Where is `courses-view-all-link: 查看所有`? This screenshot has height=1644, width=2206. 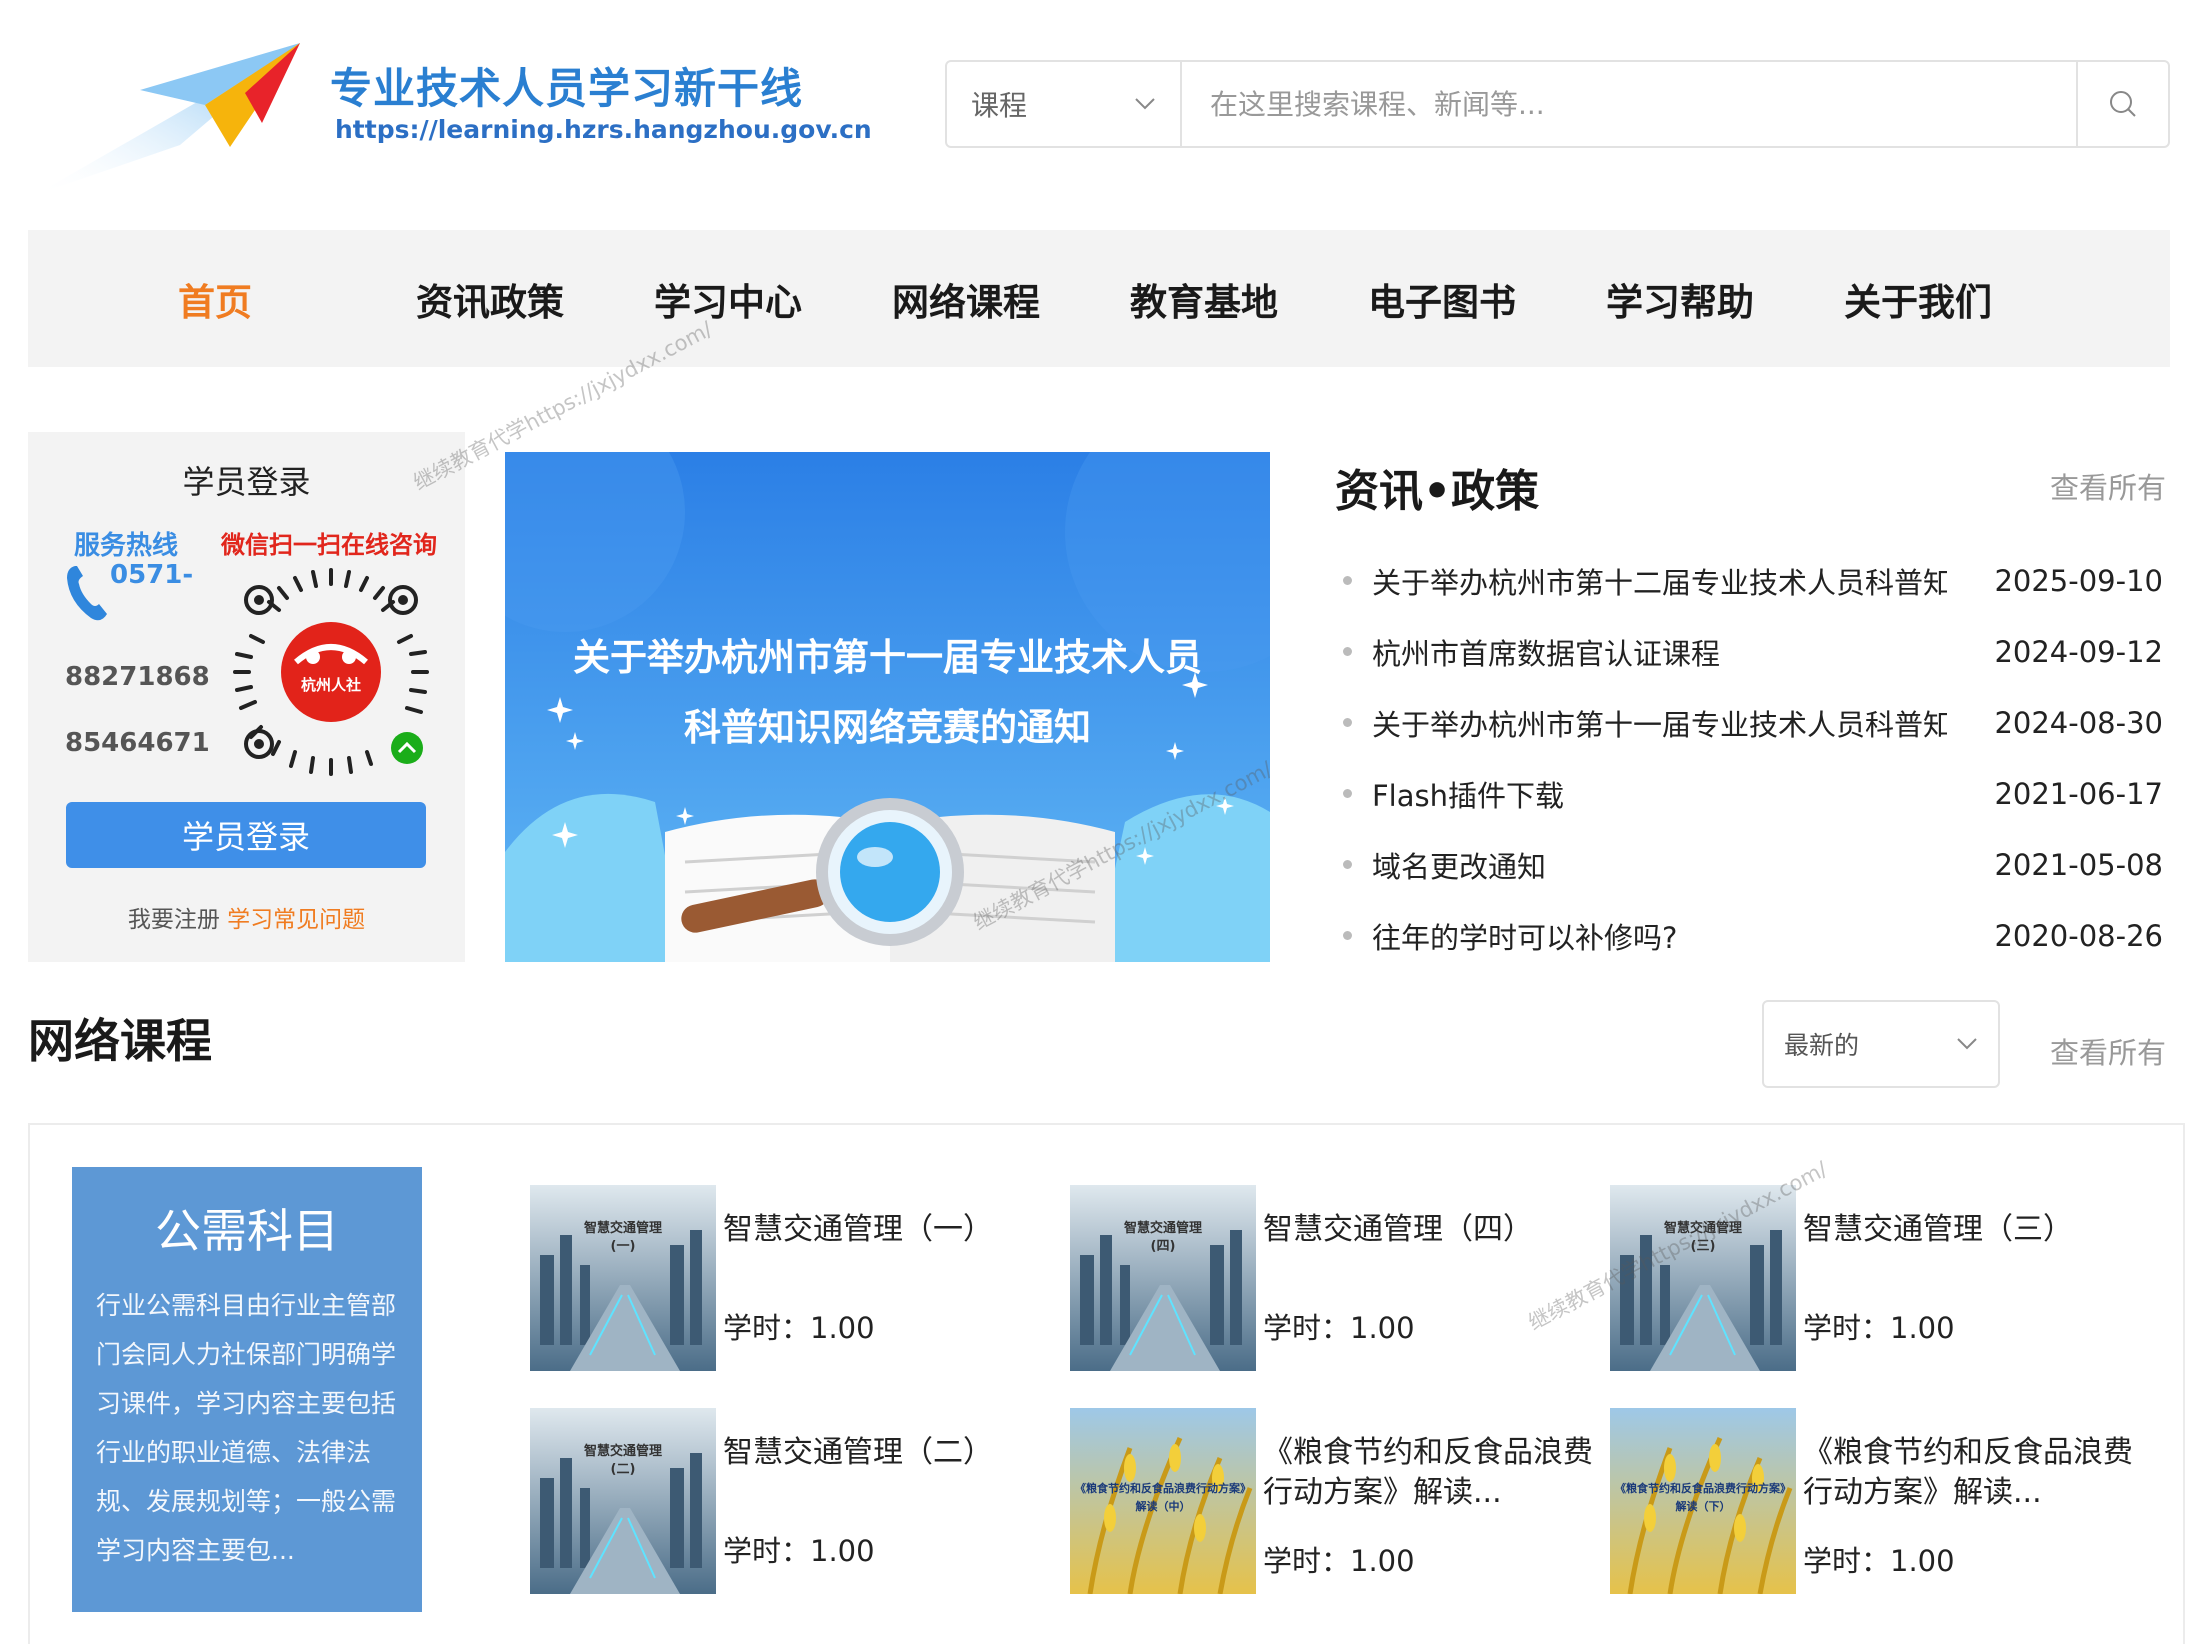 courses-view-all-link: 查看所有 is located at coordinates (2108, 1051).